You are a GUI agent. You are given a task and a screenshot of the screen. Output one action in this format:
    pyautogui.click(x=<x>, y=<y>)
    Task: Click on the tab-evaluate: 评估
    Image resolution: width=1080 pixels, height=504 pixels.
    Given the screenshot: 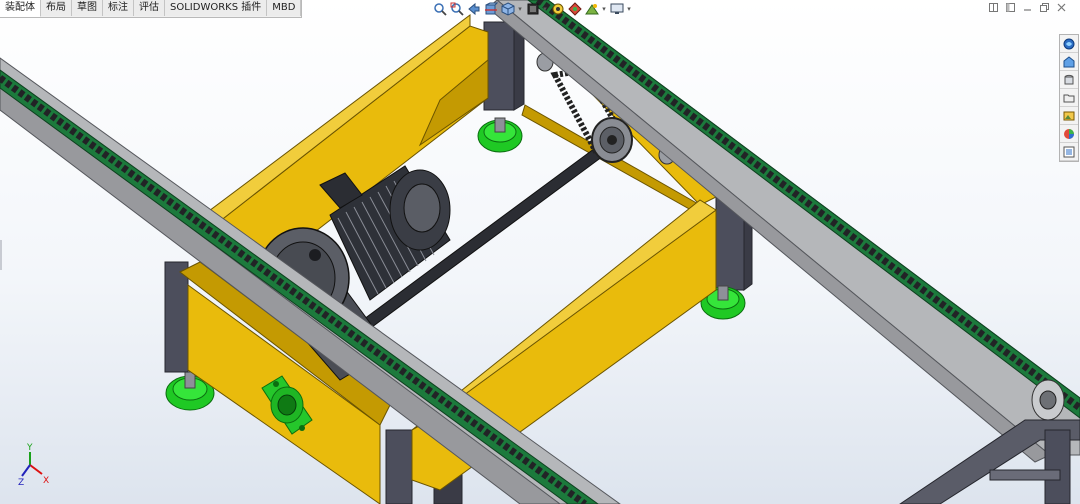 What is the action you would take?
    pyautogui.click(x=149, y=8)
    